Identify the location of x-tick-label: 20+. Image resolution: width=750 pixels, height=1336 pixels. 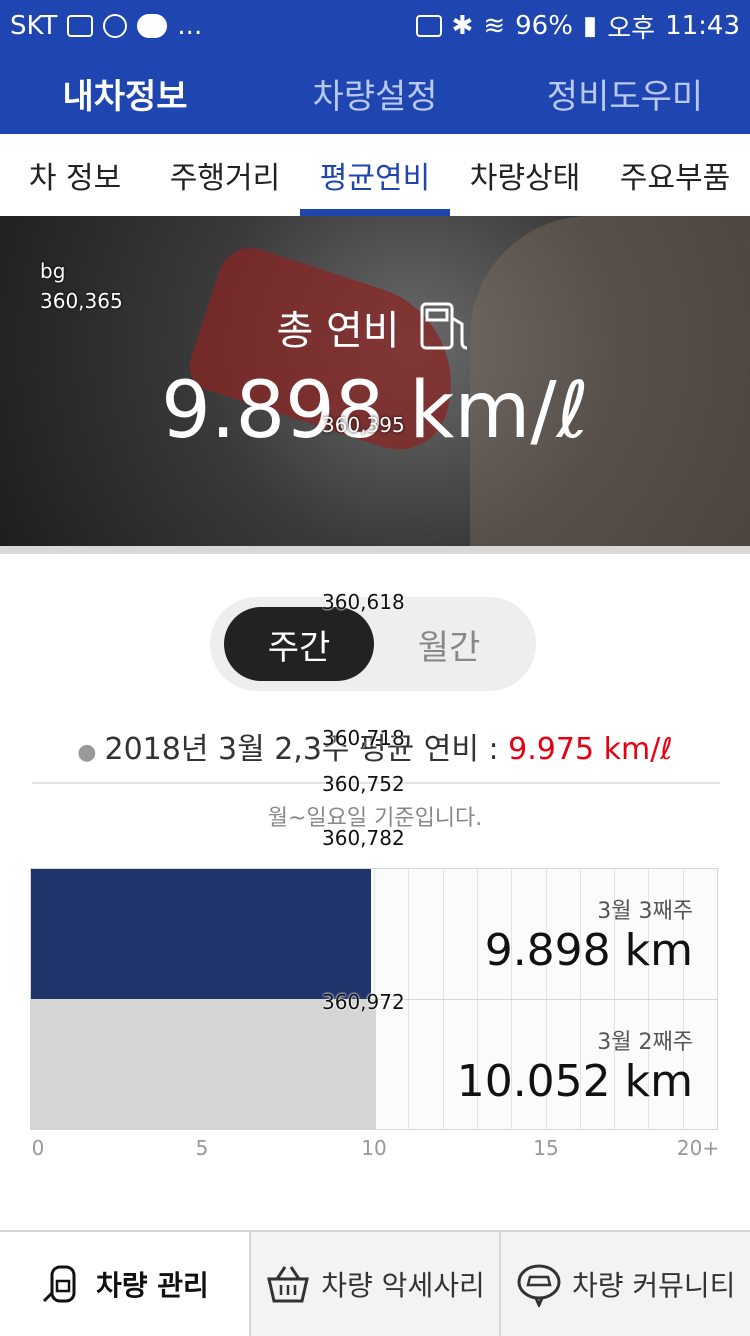
(698, 1148).